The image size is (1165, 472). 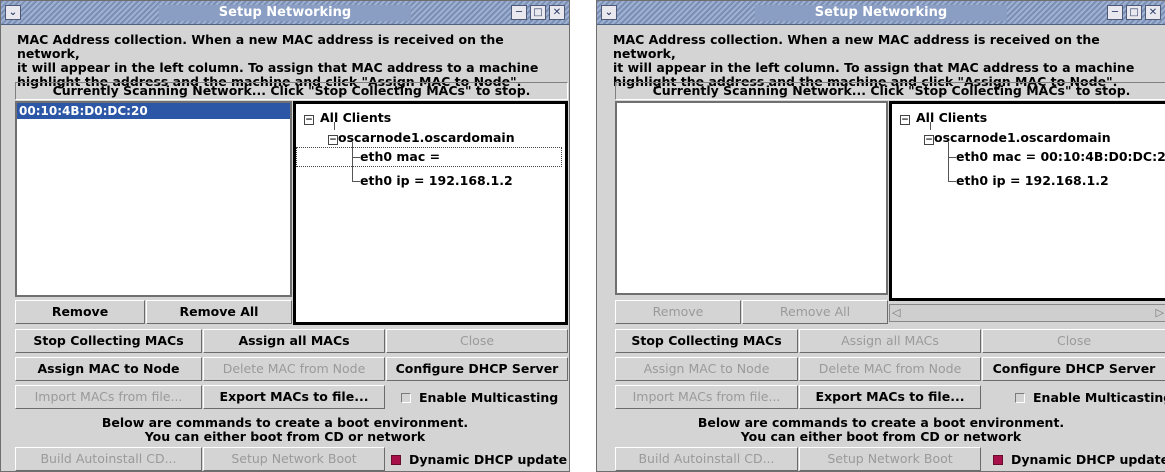 What do you see at coordinates (400, 157) in the screenshot?
I see `tree-item-eth0-mac: eth0 mac =` at bounding box center [400, 157].